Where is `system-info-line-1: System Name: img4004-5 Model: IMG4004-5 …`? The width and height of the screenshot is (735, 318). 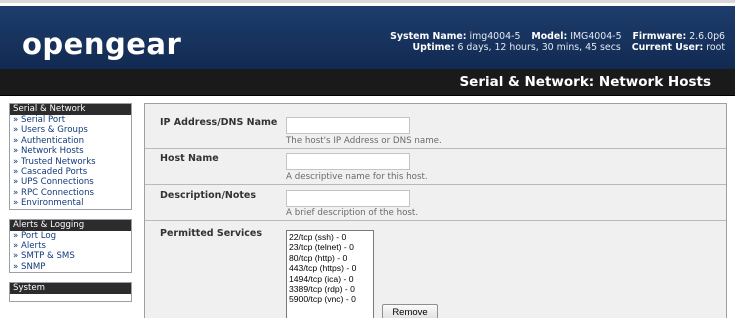
system-info-line-1: System Name: img4004-5 Model: IMG4004-5 … is located at coordinates (557, 36).